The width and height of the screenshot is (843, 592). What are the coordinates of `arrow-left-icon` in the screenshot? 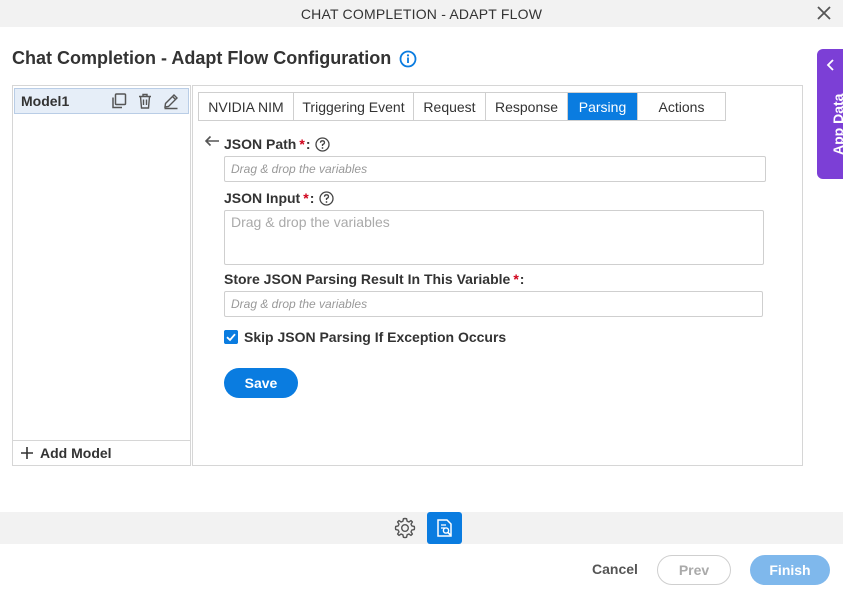 It's located at (212, 141).